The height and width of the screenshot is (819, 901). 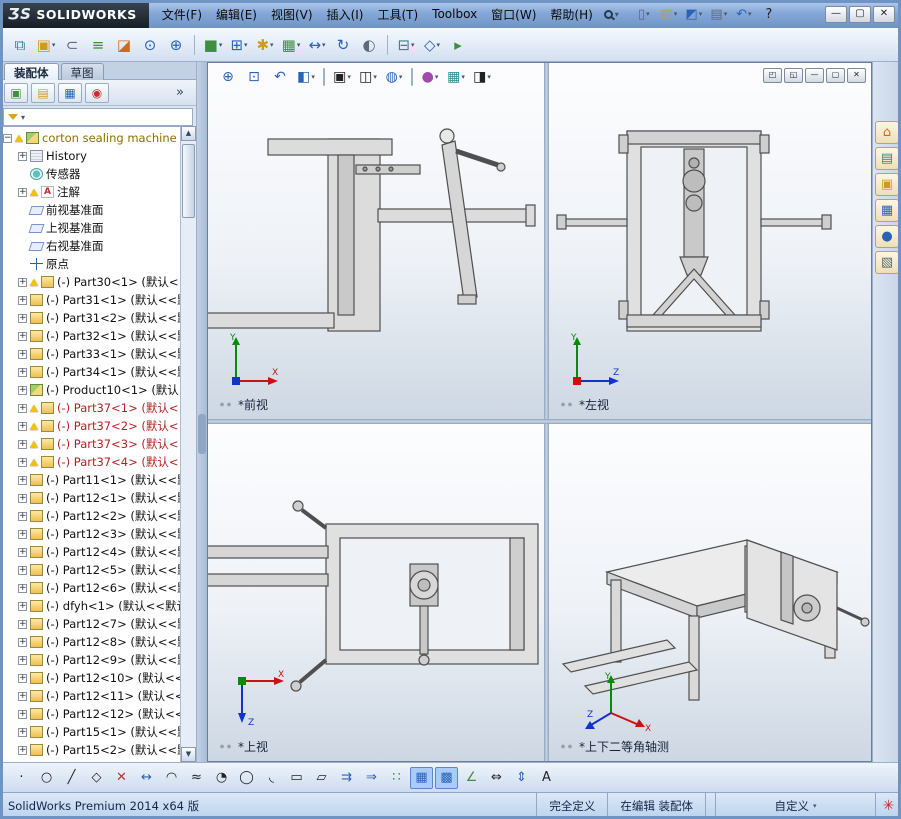 I want to click on line-icon: ╱, so click(x=71, y=778).